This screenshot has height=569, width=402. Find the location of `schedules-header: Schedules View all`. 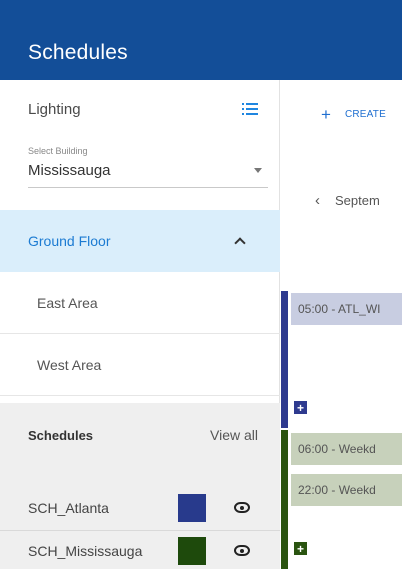

schedules-header: Schedules View all is located at coordinates (143, 435).